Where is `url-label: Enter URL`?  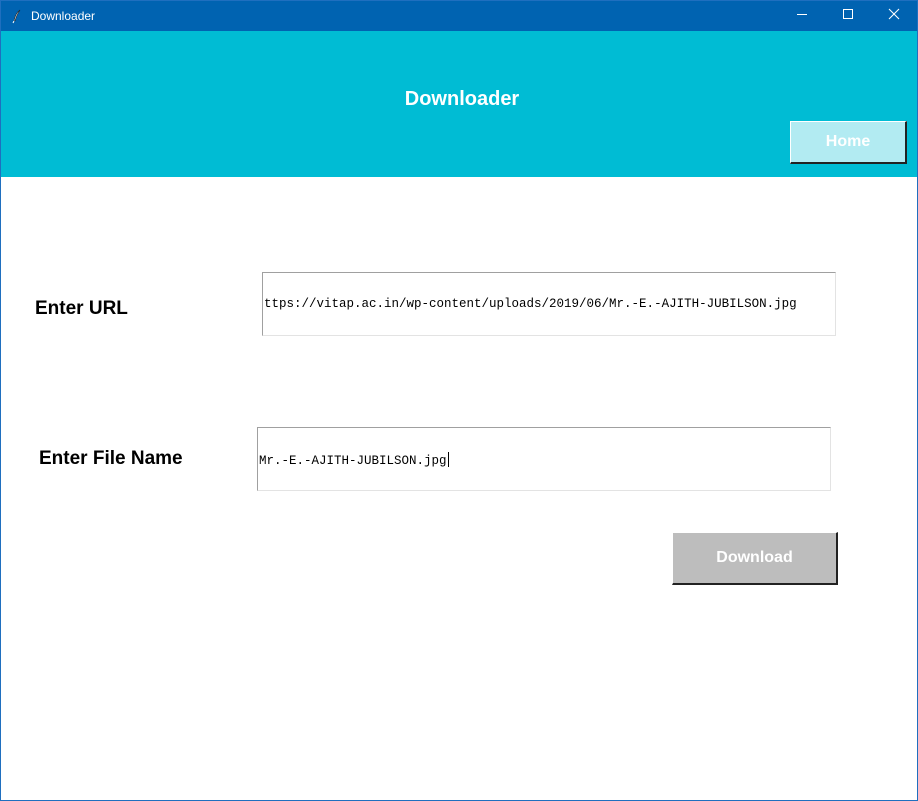 url-label: Enter URL is located at coordinates (81, 308).